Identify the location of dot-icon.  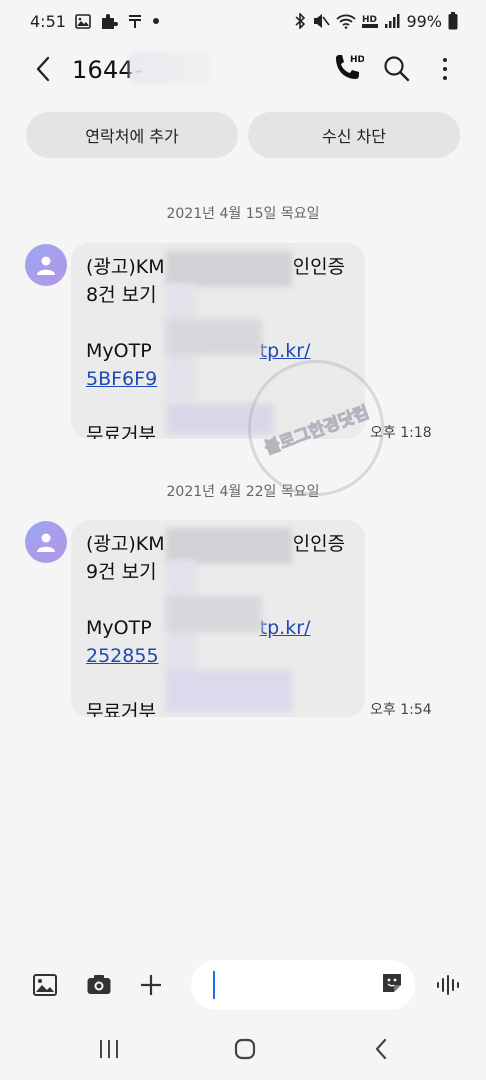
(156, 21).